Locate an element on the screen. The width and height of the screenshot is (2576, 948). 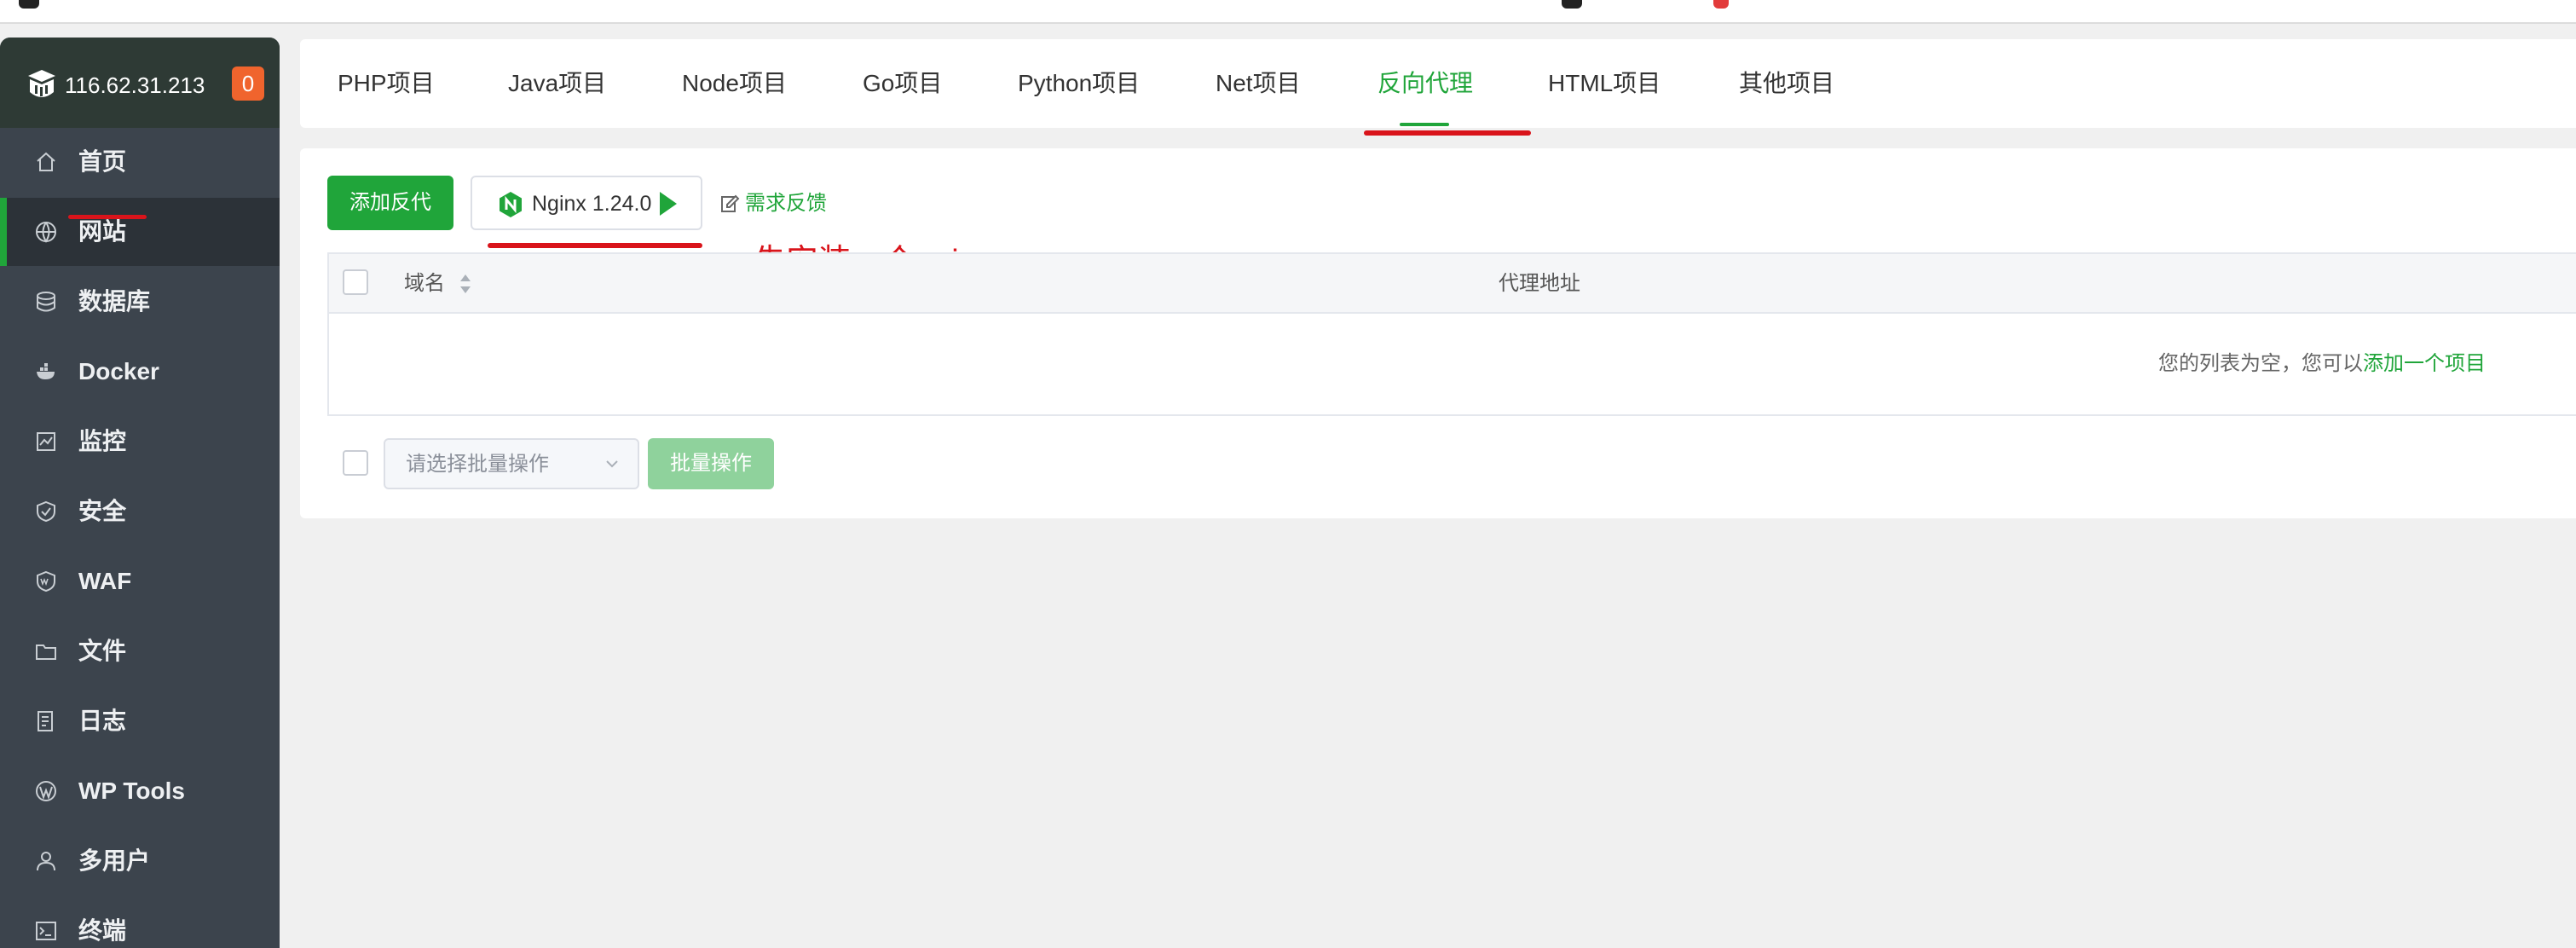
sidebar-item-label: 安全 is located at coordinates (102, 511).